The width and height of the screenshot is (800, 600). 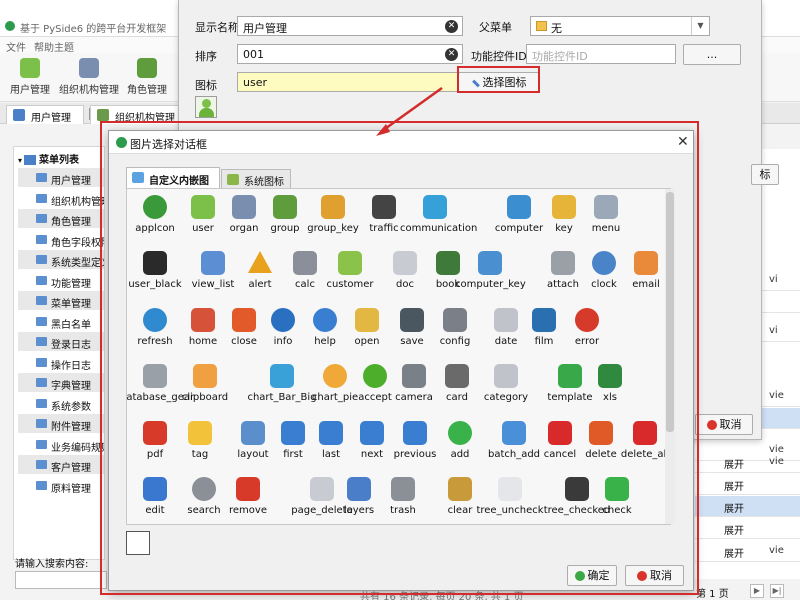 I want to click on tree-item: 系统类型定义, so click(x=61, y=259).